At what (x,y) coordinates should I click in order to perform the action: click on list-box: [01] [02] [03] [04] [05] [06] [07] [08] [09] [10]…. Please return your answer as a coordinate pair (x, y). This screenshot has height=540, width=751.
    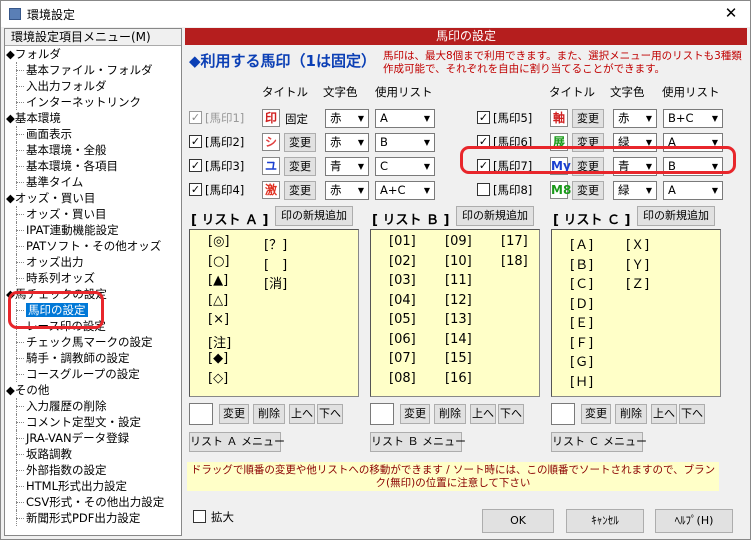
    Looking at the image, I should click on (455, 313).